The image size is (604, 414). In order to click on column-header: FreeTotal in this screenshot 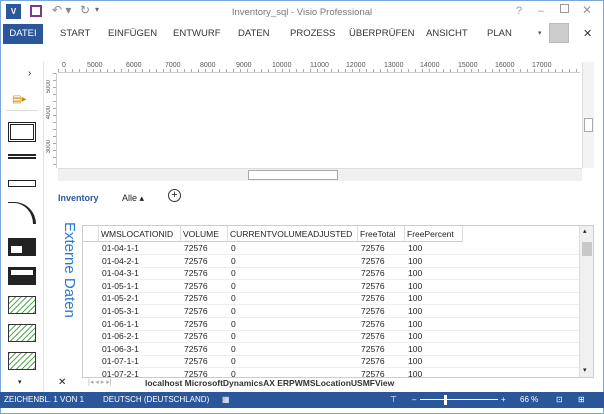, I will do `click(381, 234)`.